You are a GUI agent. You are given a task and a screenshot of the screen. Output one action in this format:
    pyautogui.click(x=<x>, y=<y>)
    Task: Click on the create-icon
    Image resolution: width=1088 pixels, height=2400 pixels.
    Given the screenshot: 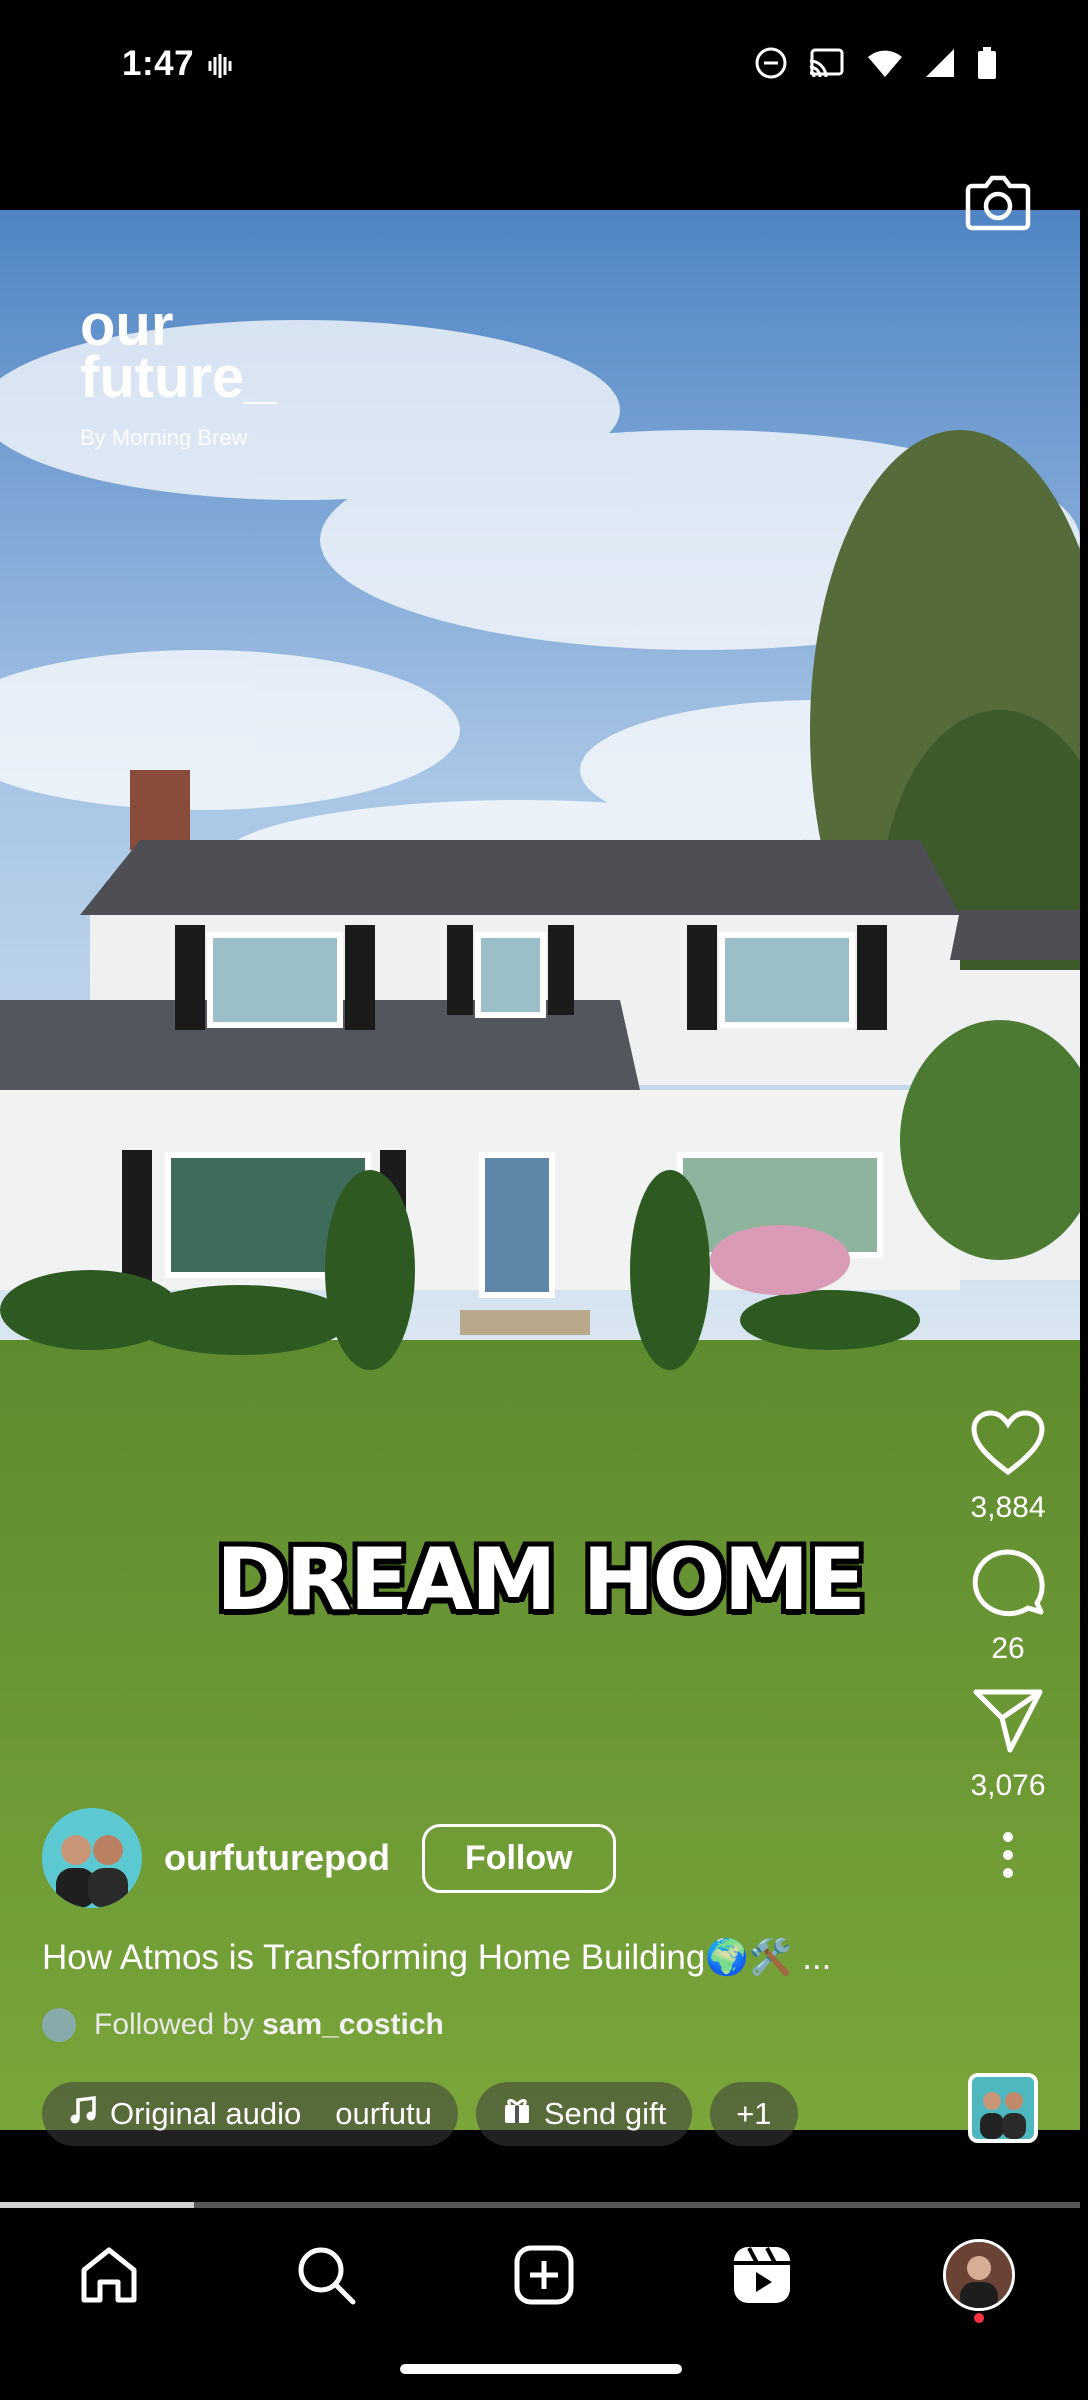 What is the action you would take?
    pyautogui.click(x=544, y=2275)
    